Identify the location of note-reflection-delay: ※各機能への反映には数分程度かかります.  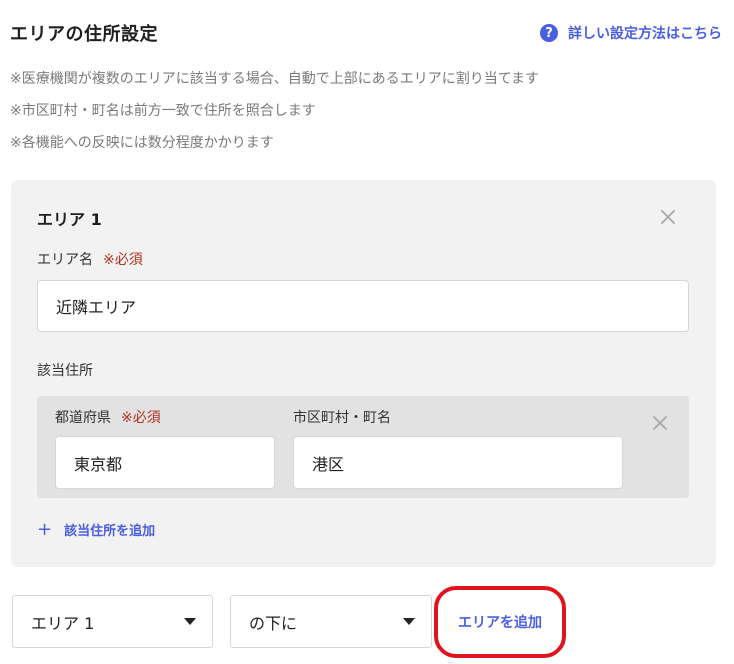
(142, 143).